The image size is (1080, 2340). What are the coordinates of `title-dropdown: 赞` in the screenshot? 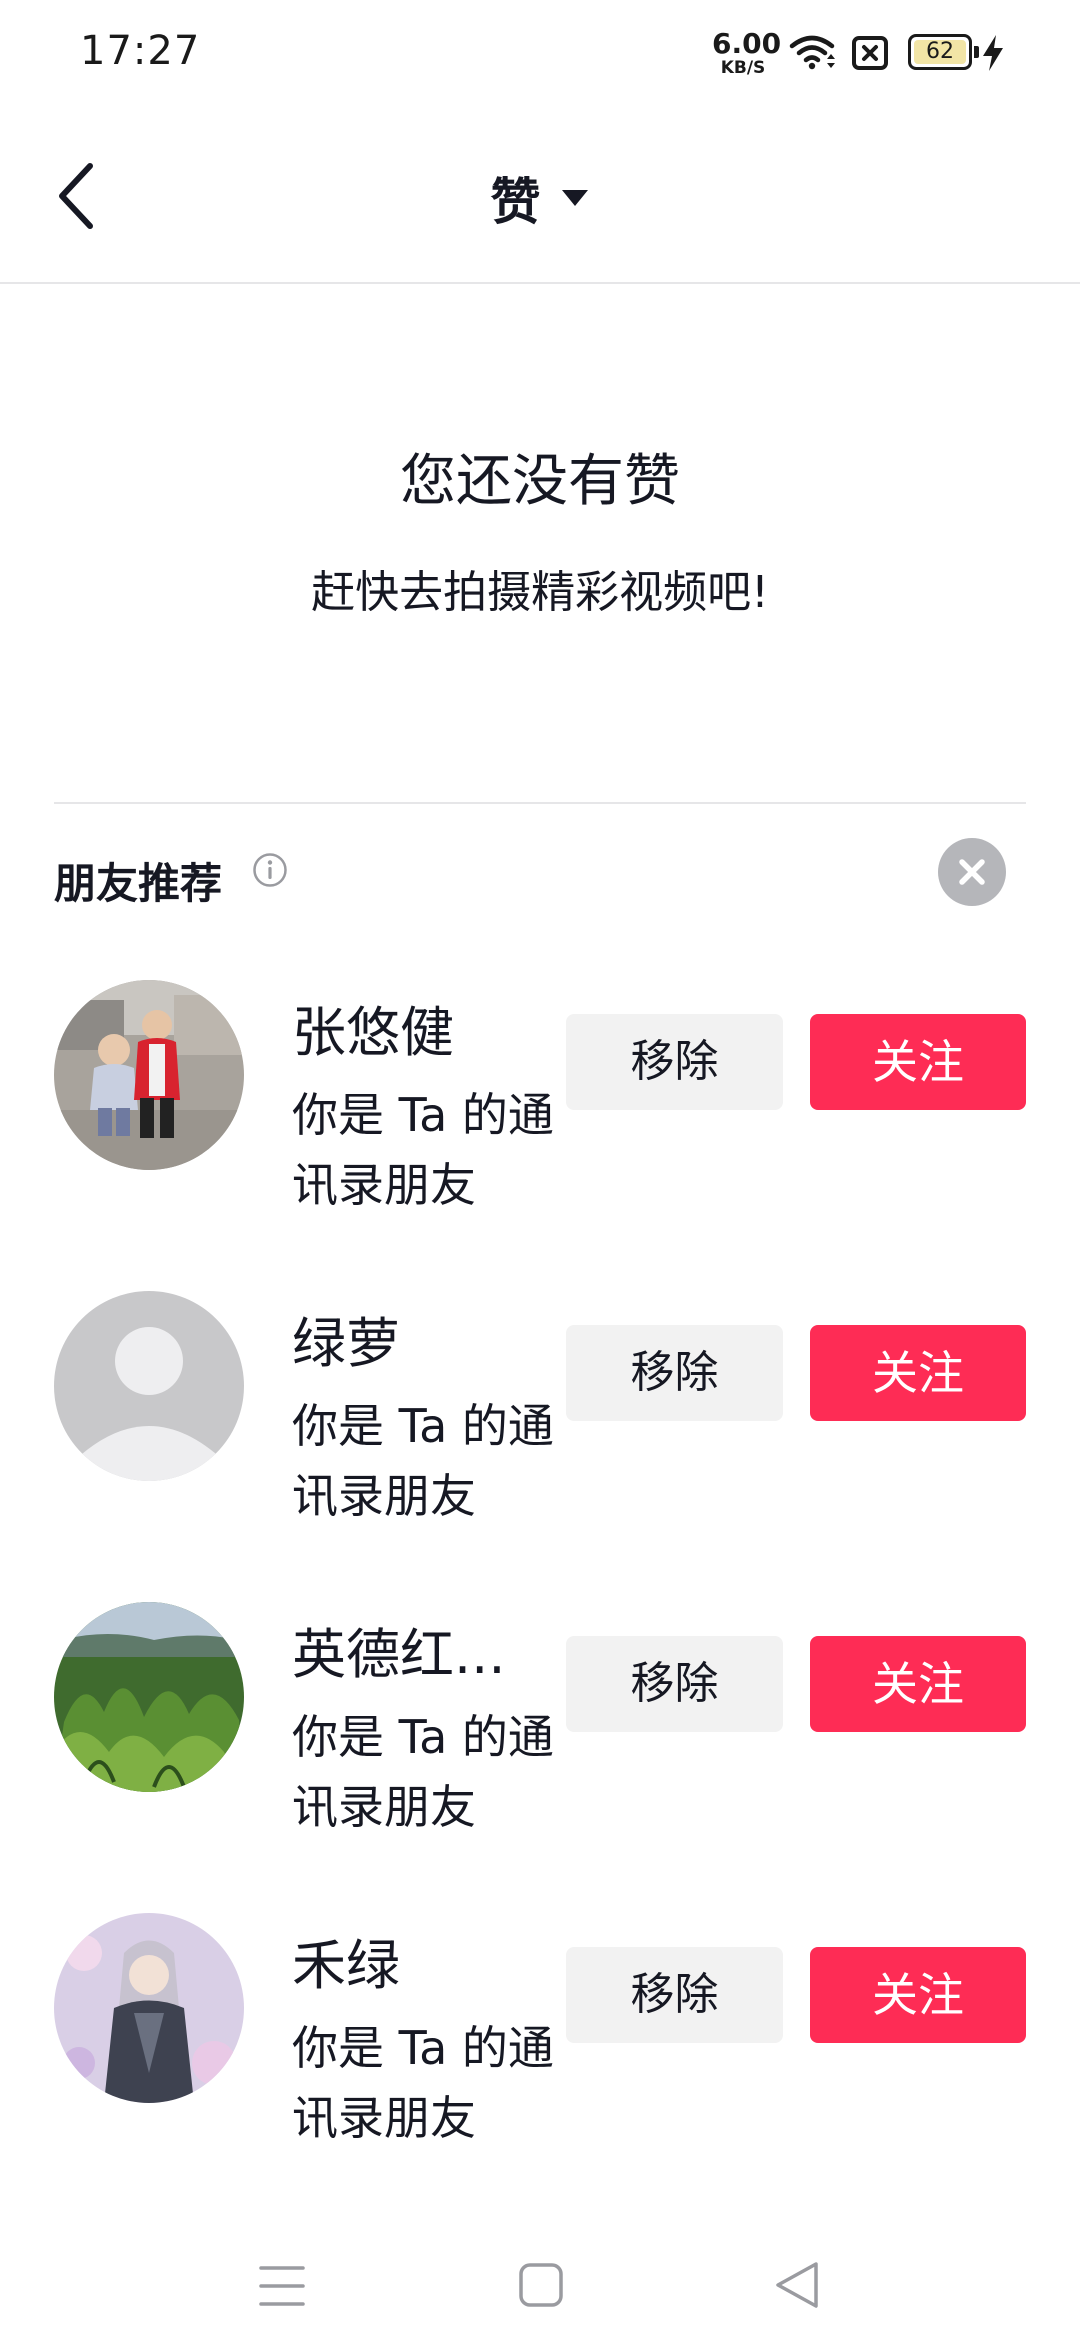 It's located at (540, 198).